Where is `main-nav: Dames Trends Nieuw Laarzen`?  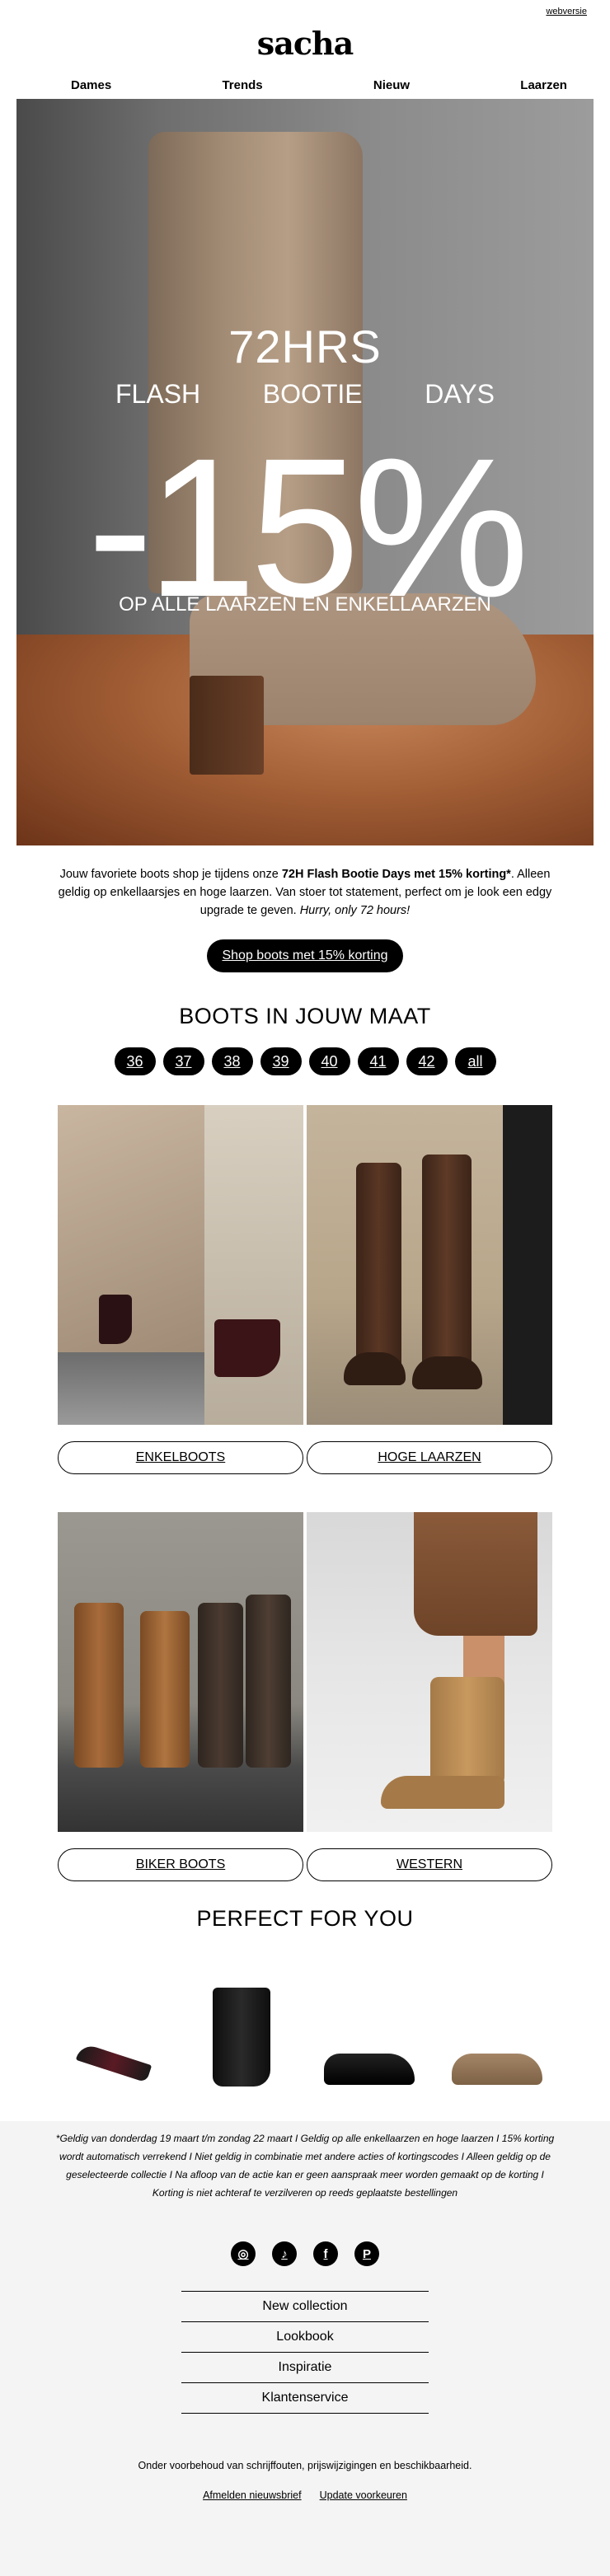
main-nav: Dames Trends Nieuw Laarzen is located at coordinates (305, 85).